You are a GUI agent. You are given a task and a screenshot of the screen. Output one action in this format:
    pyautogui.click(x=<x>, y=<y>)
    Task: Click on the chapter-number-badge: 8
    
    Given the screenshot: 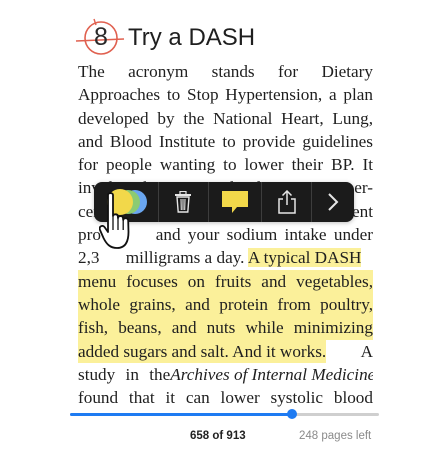 What is the action you would take?
    pyautogui.click(x=100, y=36)
    